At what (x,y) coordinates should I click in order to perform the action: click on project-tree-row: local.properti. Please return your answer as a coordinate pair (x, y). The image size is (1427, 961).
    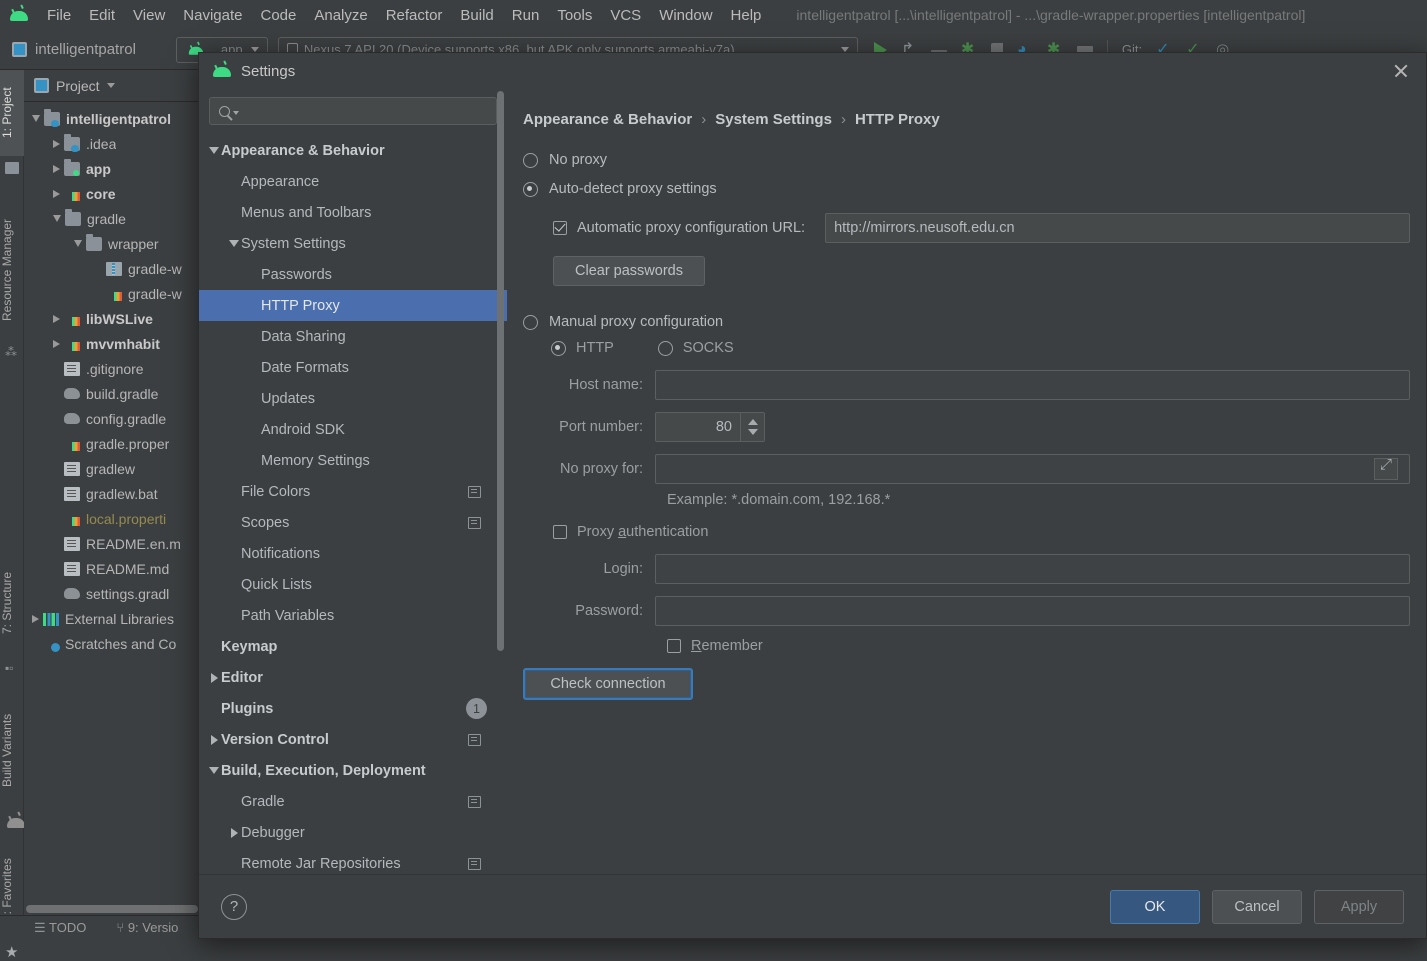
    Looking at the image, I should click on (111, 518).